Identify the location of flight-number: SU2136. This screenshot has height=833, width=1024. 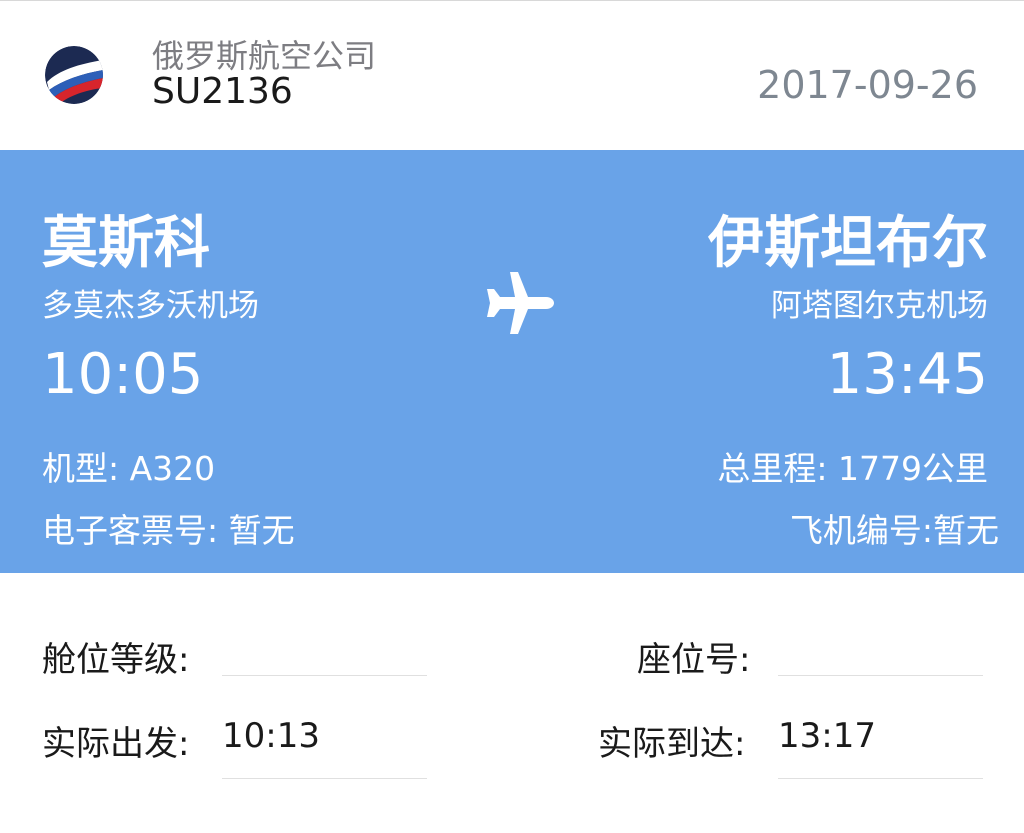
(222, 91).